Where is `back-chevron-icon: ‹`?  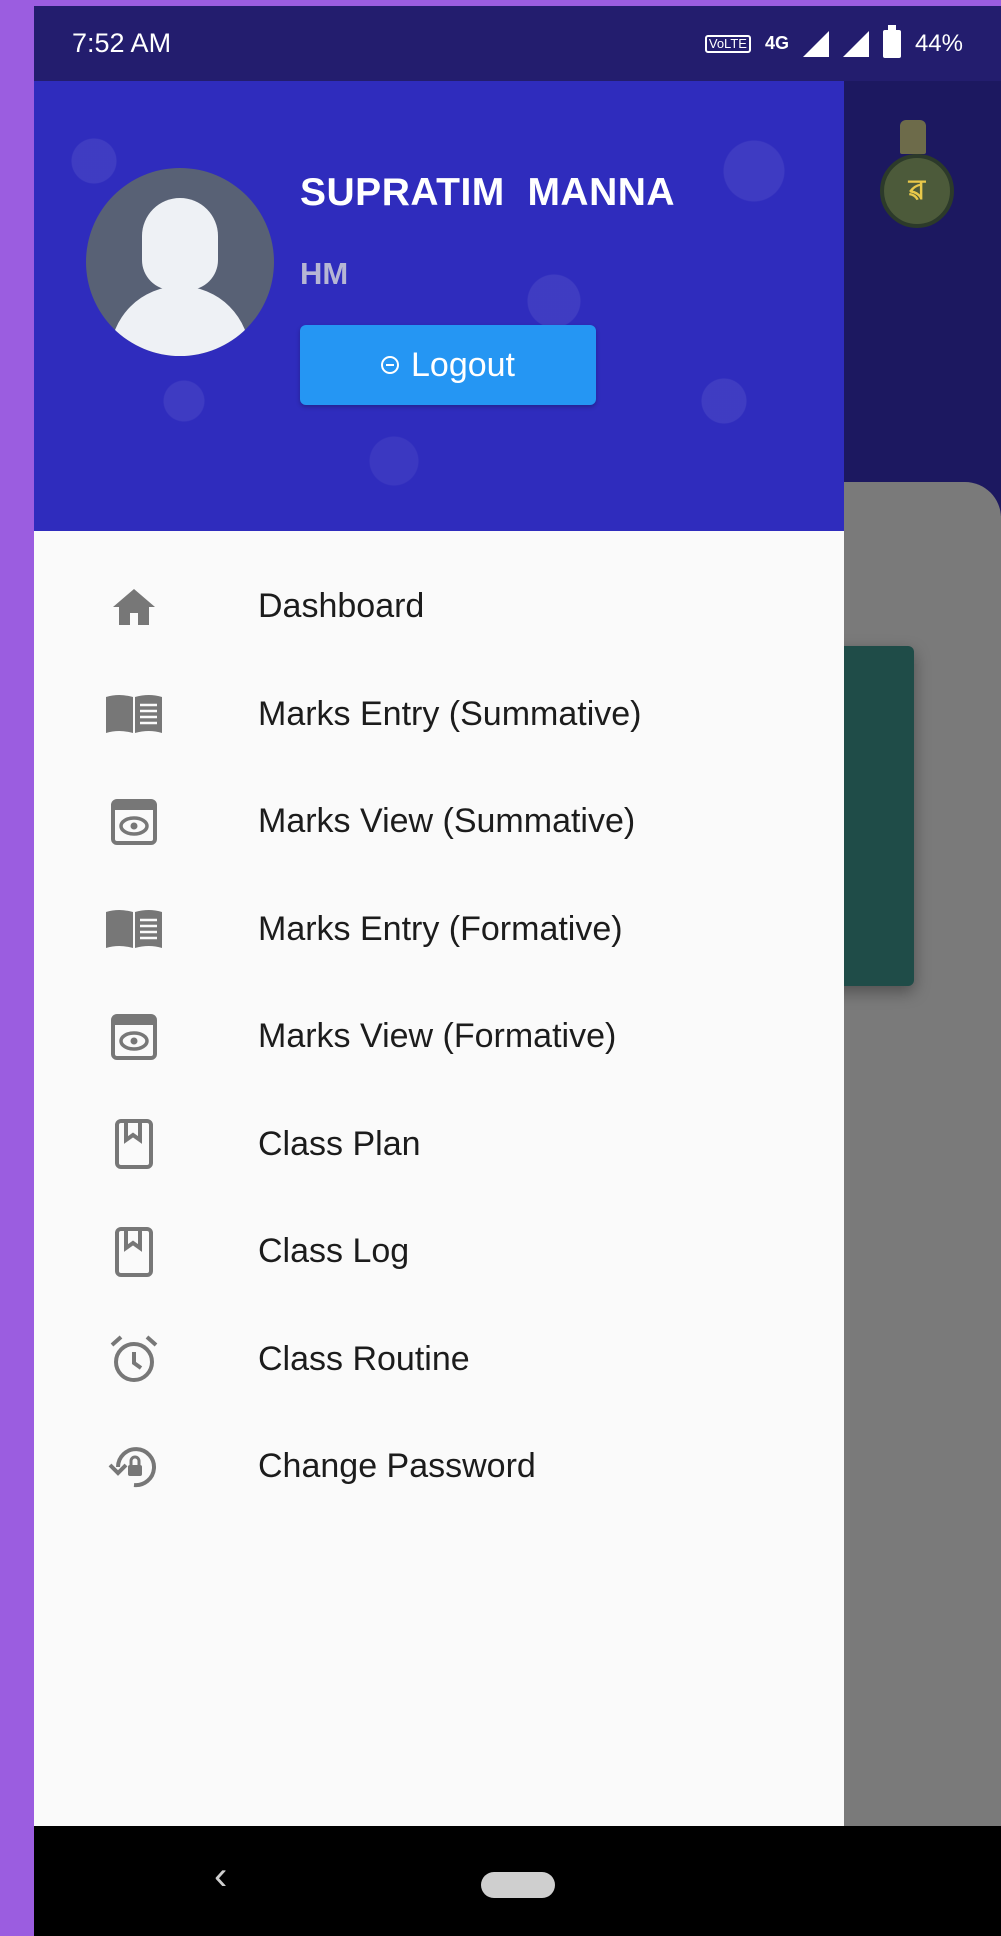
back-chevron-icon: ‹ is located at coordinates (220, 1876).